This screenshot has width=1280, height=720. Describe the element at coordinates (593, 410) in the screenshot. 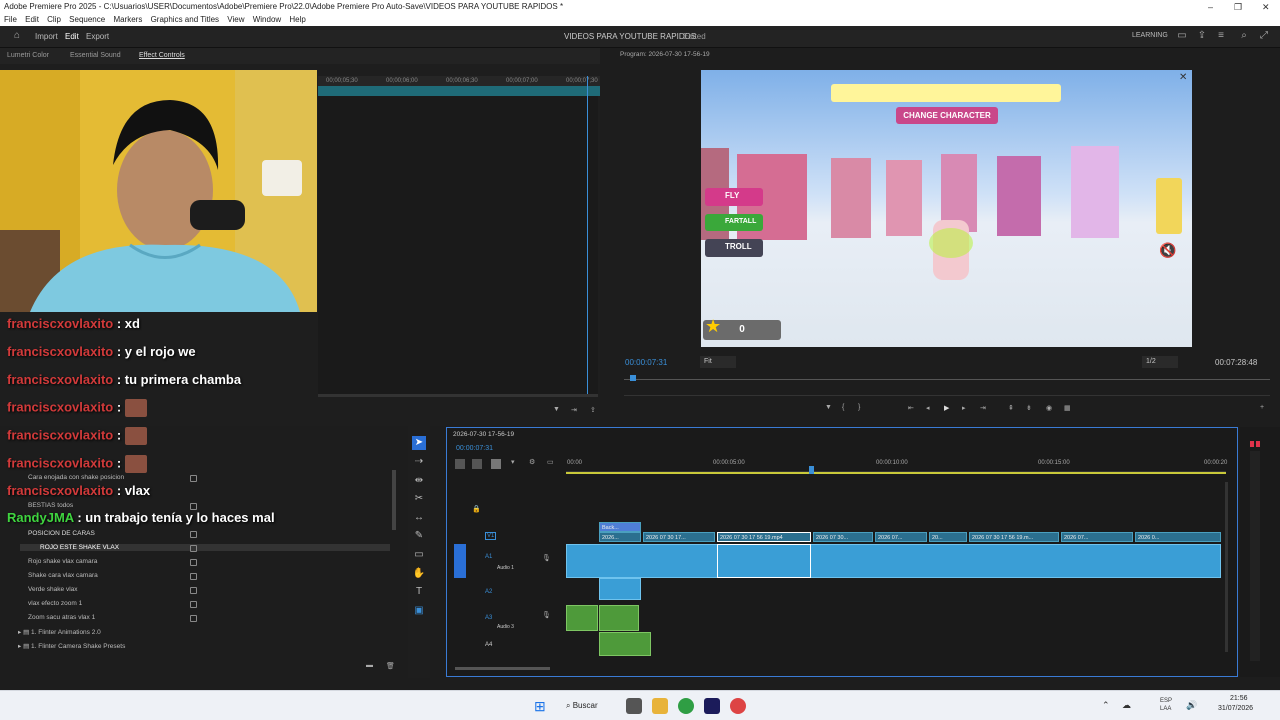

I see `jump-icon: ⇪` at that location.